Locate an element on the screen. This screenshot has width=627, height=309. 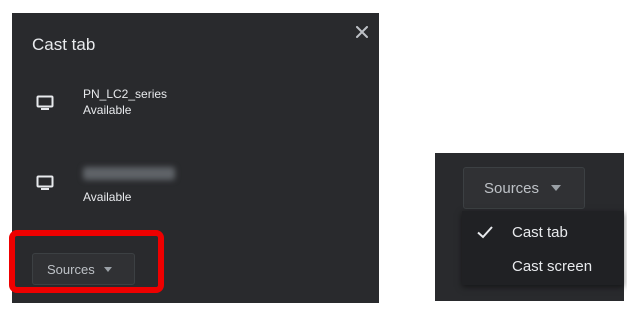
annotation-highlight-box is located at coordinates (86, 261).